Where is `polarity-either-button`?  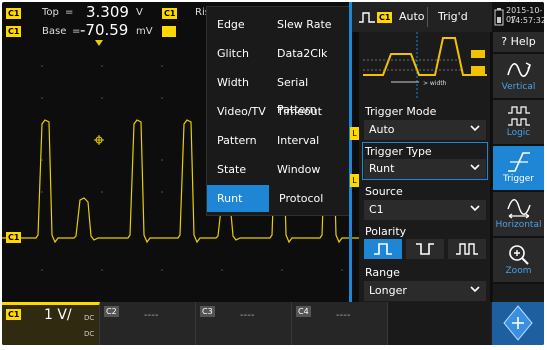
polarity-either-button is located at coordinates (467, 249).